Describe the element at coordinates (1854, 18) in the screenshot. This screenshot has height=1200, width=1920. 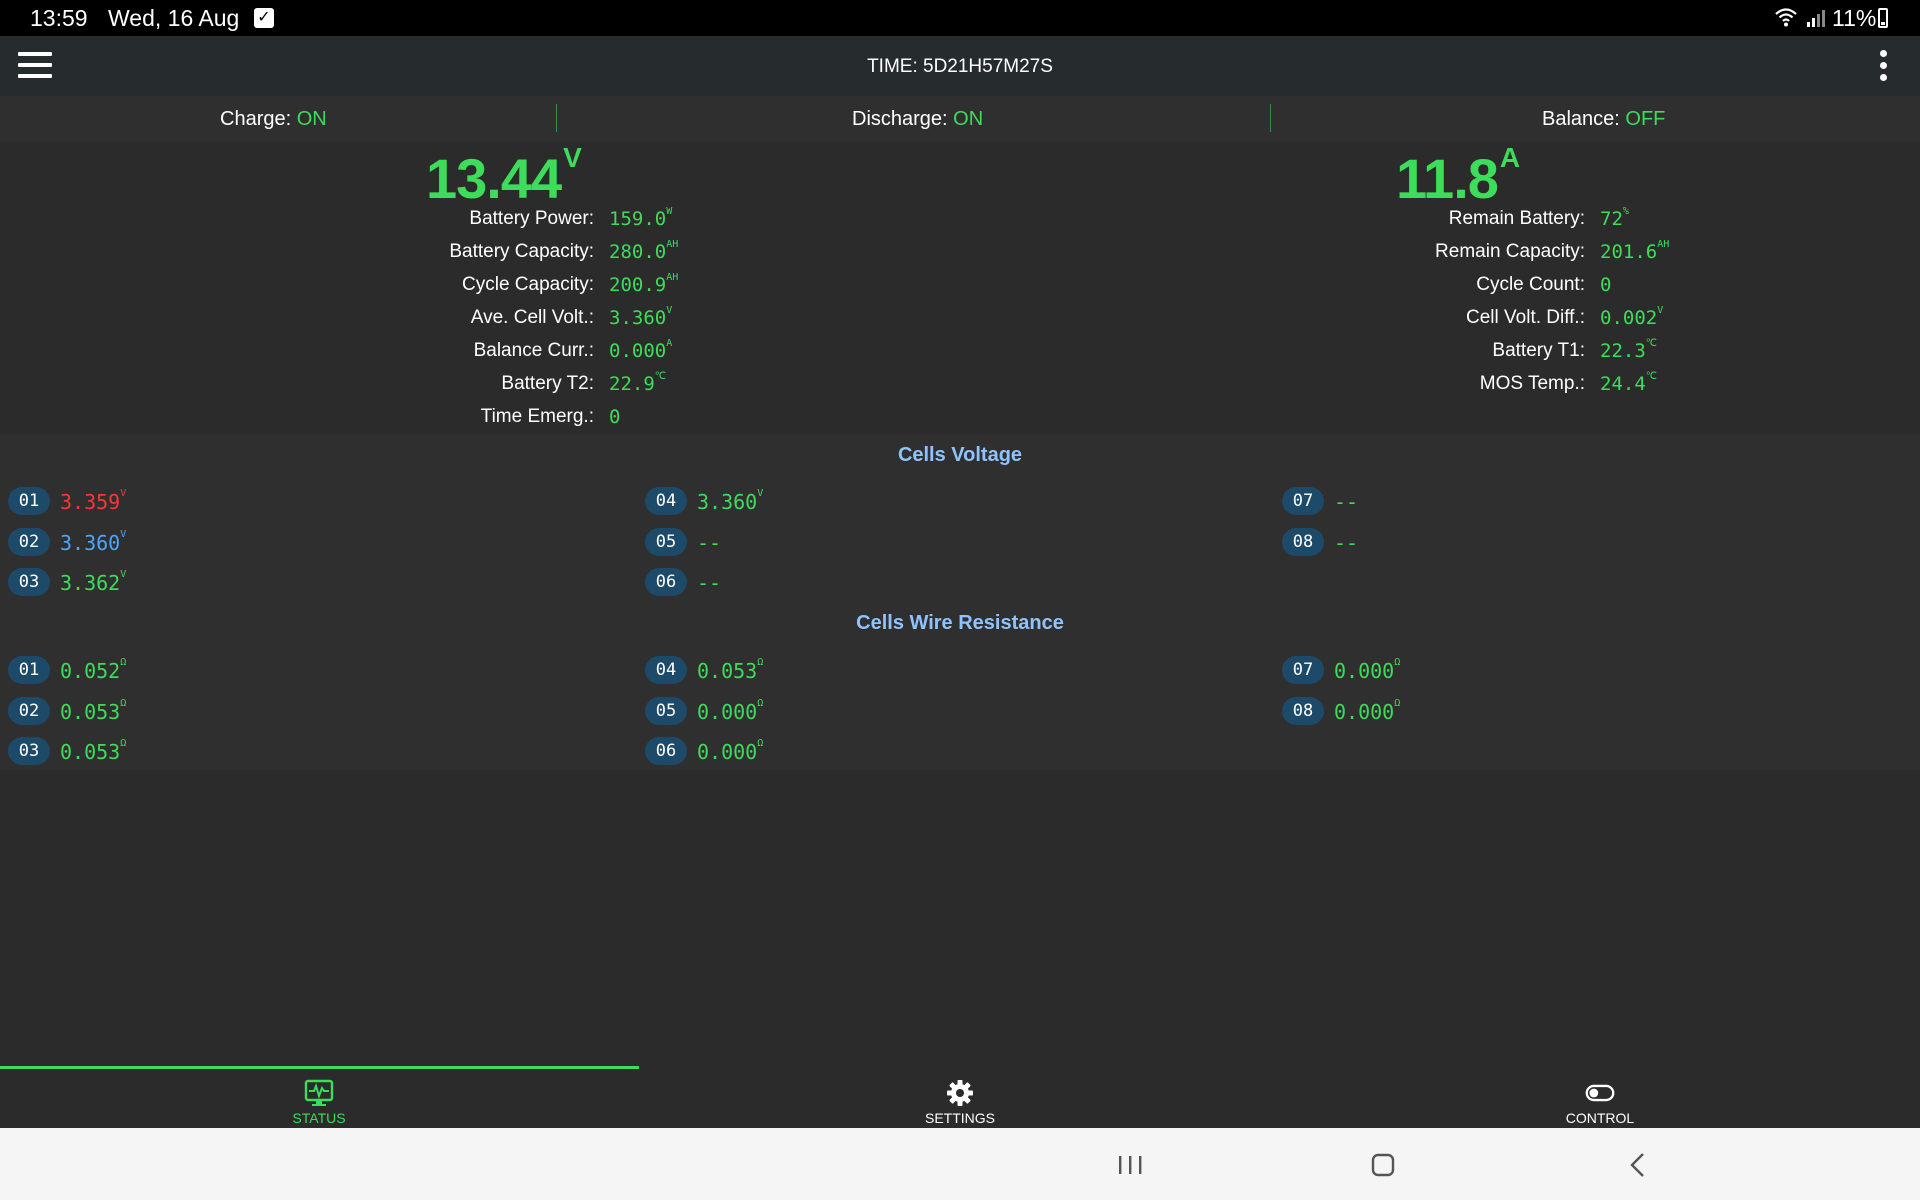
I see `battery-percentage: 11%` at that location.